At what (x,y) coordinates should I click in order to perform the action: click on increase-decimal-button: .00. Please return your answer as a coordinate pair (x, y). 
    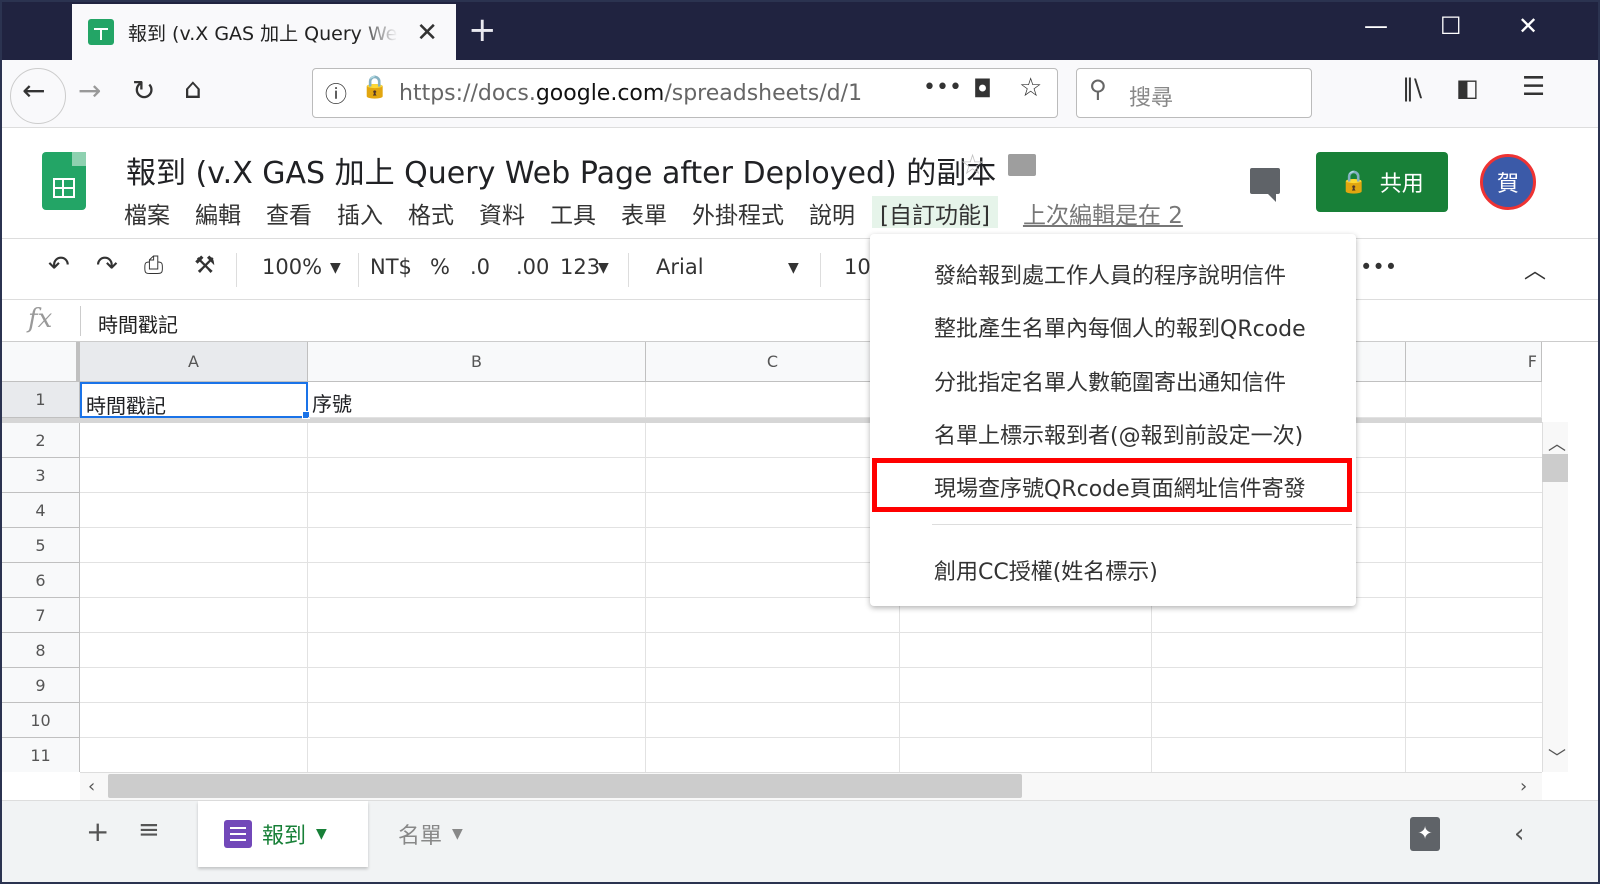
    Looking at the image, I should click on (532, 267).